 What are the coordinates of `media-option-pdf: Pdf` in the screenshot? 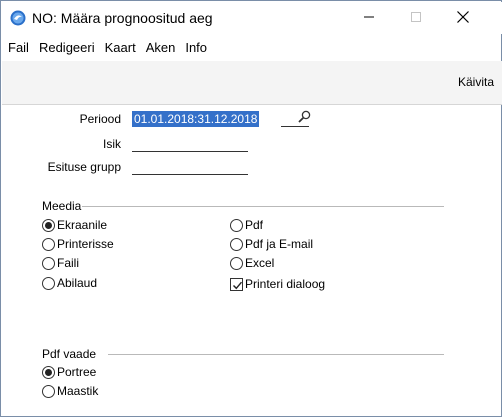 It's located at (246, 225).